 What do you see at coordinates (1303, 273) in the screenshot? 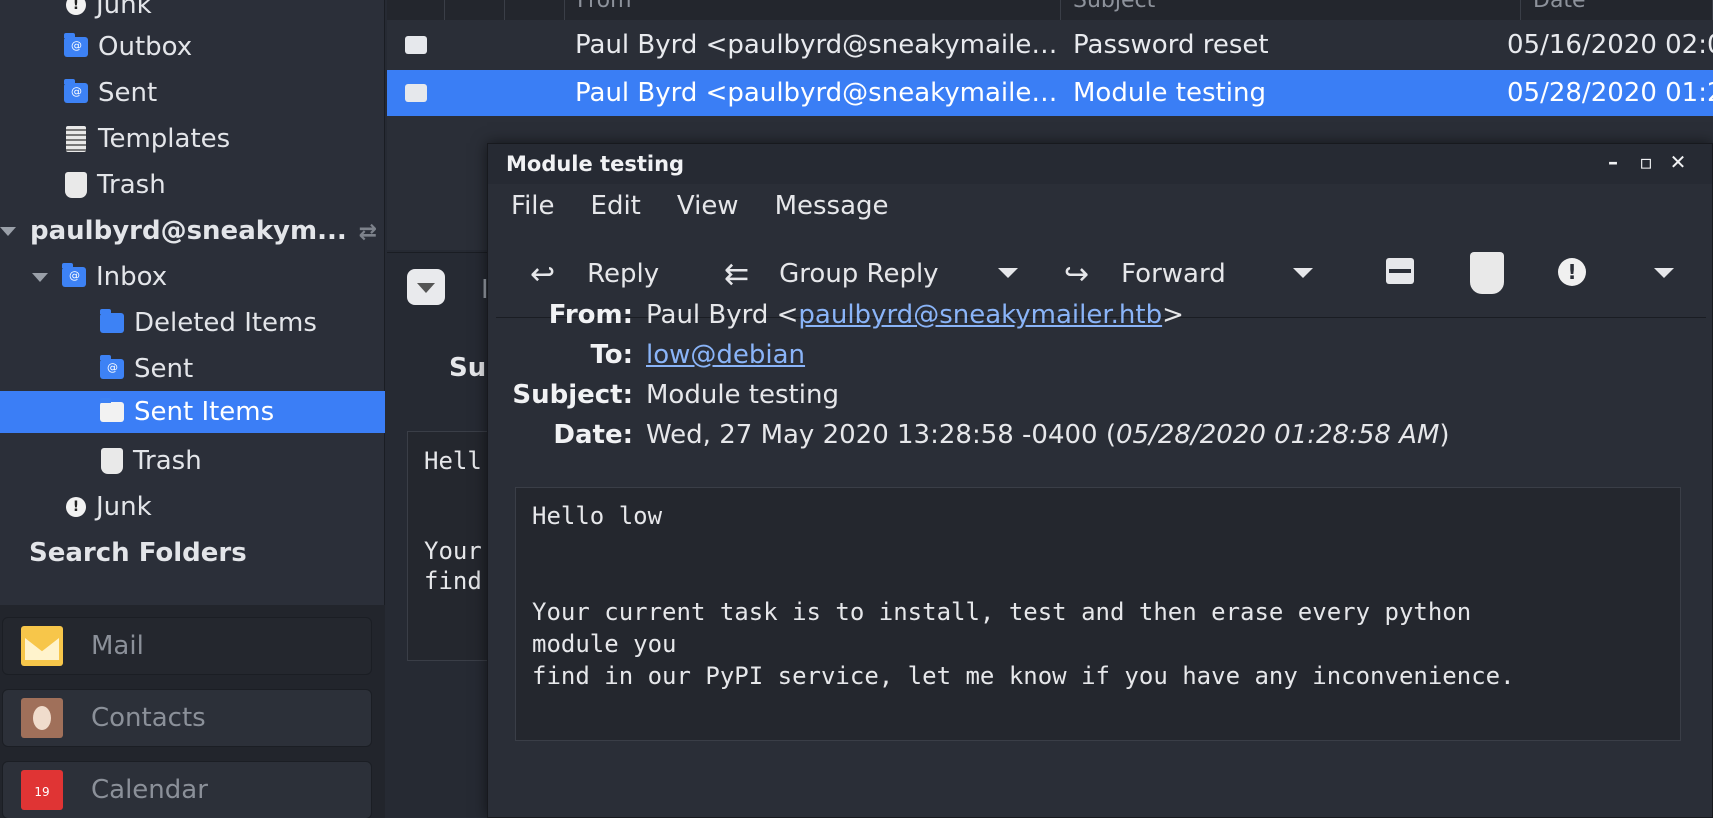
I see `forward-dropdown-icon` at bounding box center [1303, 273].